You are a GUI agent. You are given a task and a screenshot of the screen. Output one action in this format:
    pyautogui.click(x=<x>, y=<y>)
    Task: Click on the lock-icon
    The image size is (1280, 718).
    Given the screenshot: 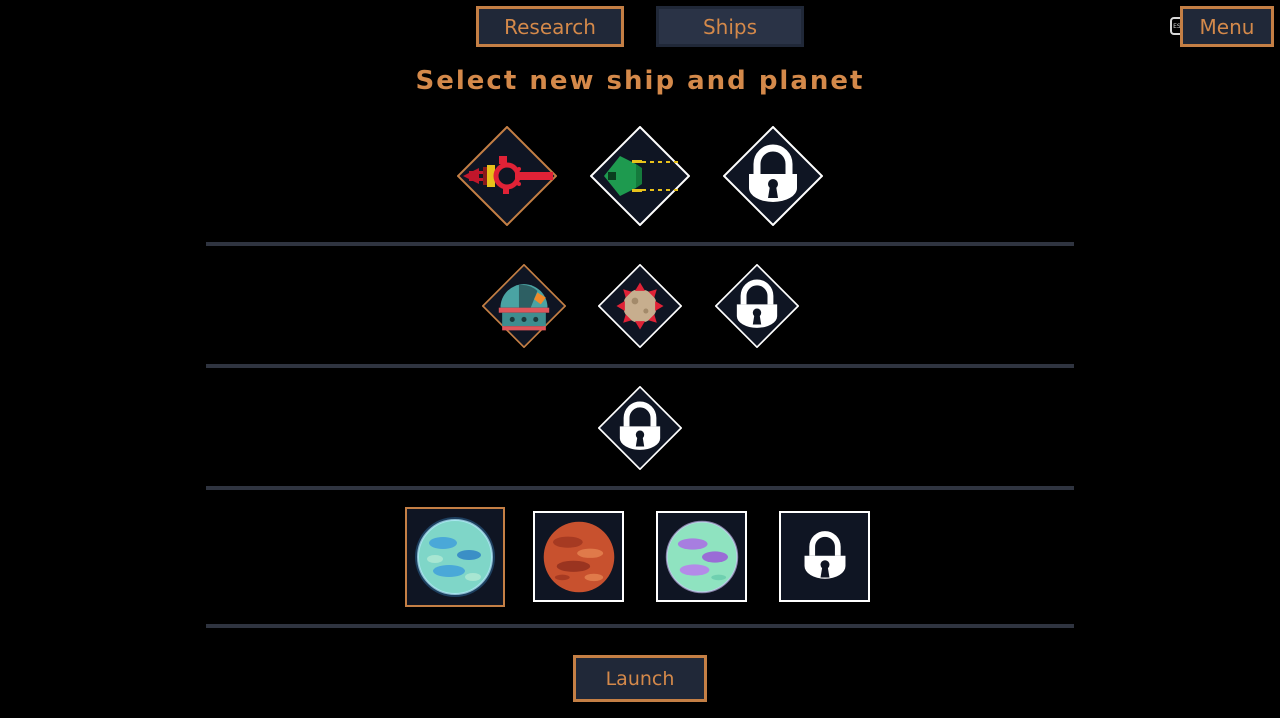 What is the action you would take?
    pyautogui.click(x=824, y=554)
    